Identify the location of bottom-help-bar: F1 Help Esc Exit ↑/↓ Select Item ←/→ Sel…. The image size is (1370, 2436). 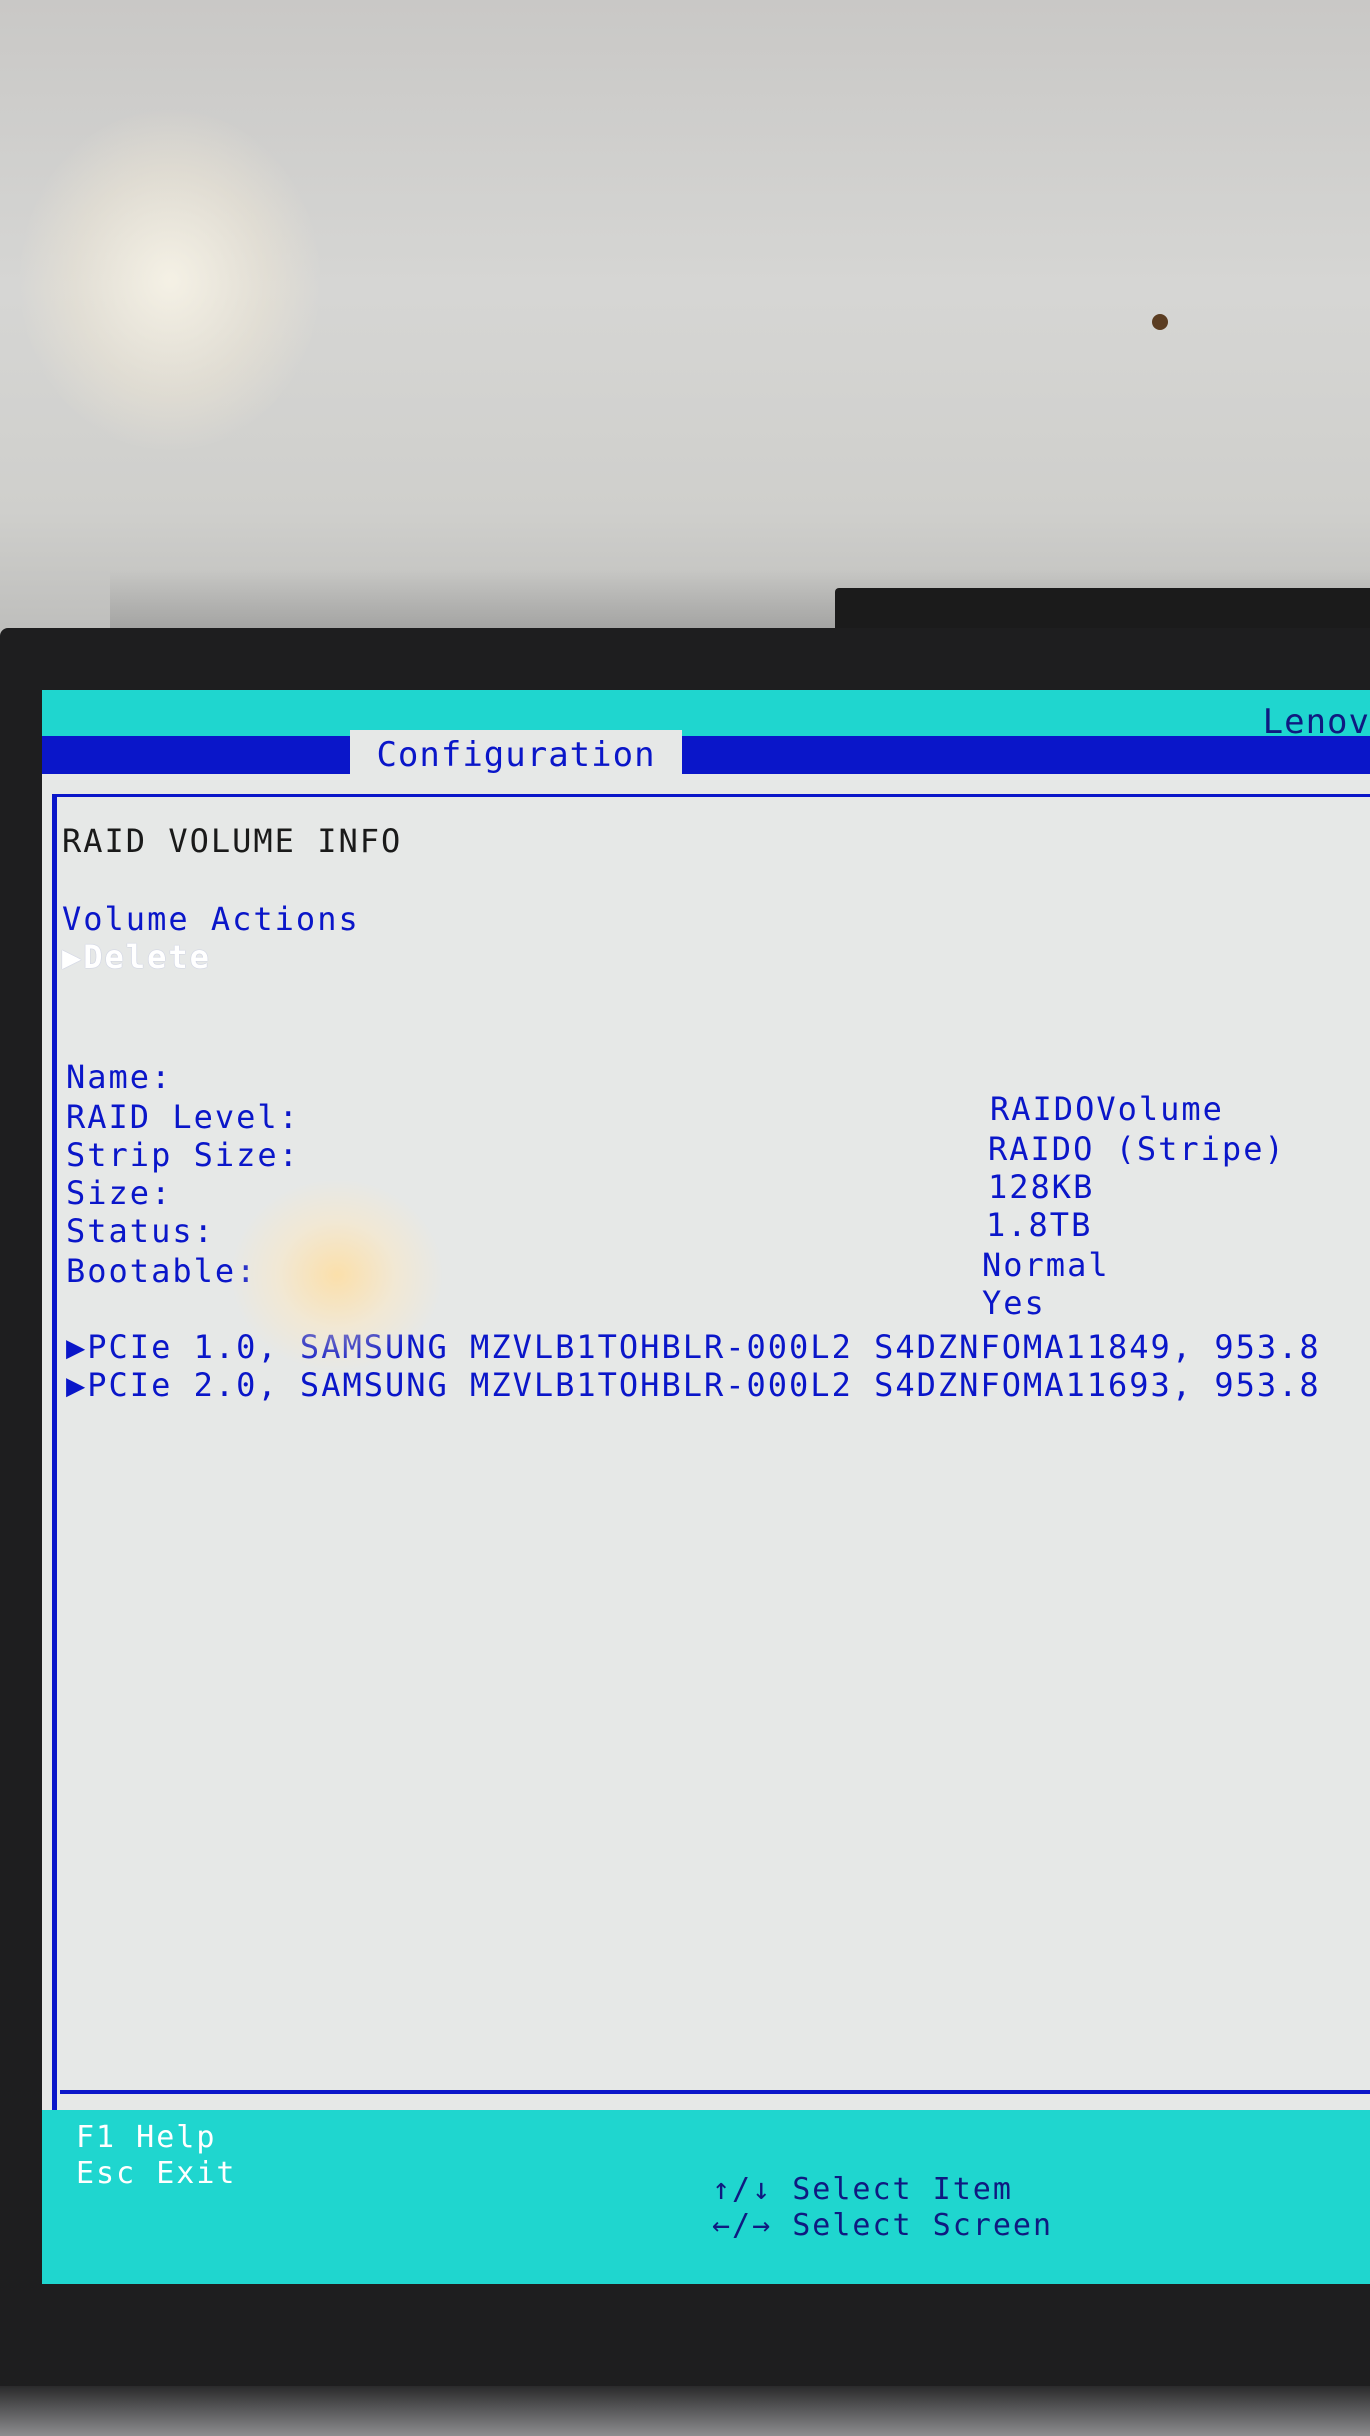
(706, 2197).